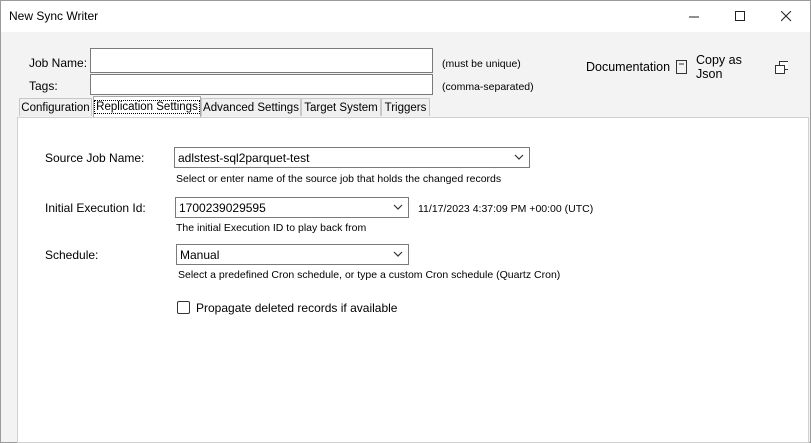  What do you see at coordinates (506, 209) in the screenshot?
I see `initial-exec-timestamp: 11/17/2023 4:37:09 PM +00:00 (UTC)` at bounding box center [506, 209].